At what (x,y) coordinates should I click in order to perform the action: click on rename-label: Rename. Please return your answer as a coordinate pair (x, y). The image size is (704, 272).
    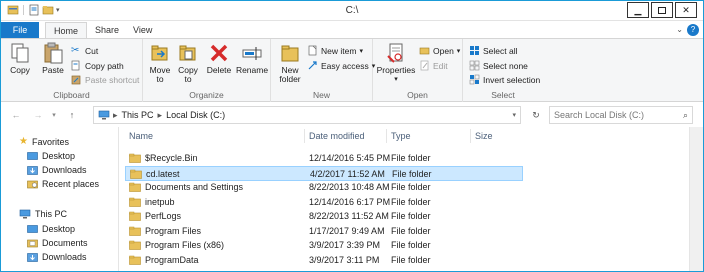
    Looking at the image, I should click on (252, 70).